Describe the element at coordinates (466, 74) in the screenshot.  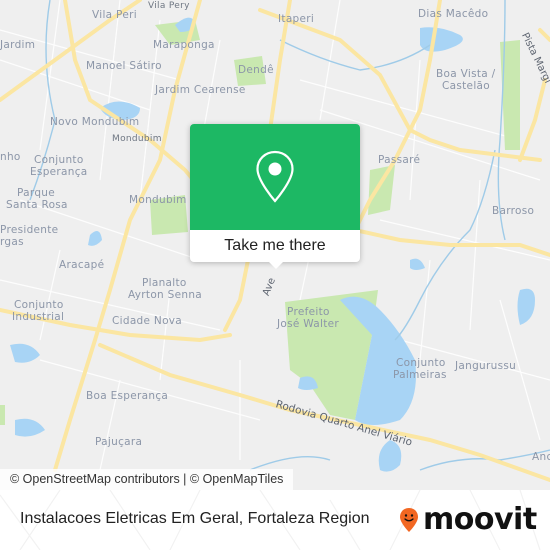
I see `place-label: Boa Vista /` at that location.